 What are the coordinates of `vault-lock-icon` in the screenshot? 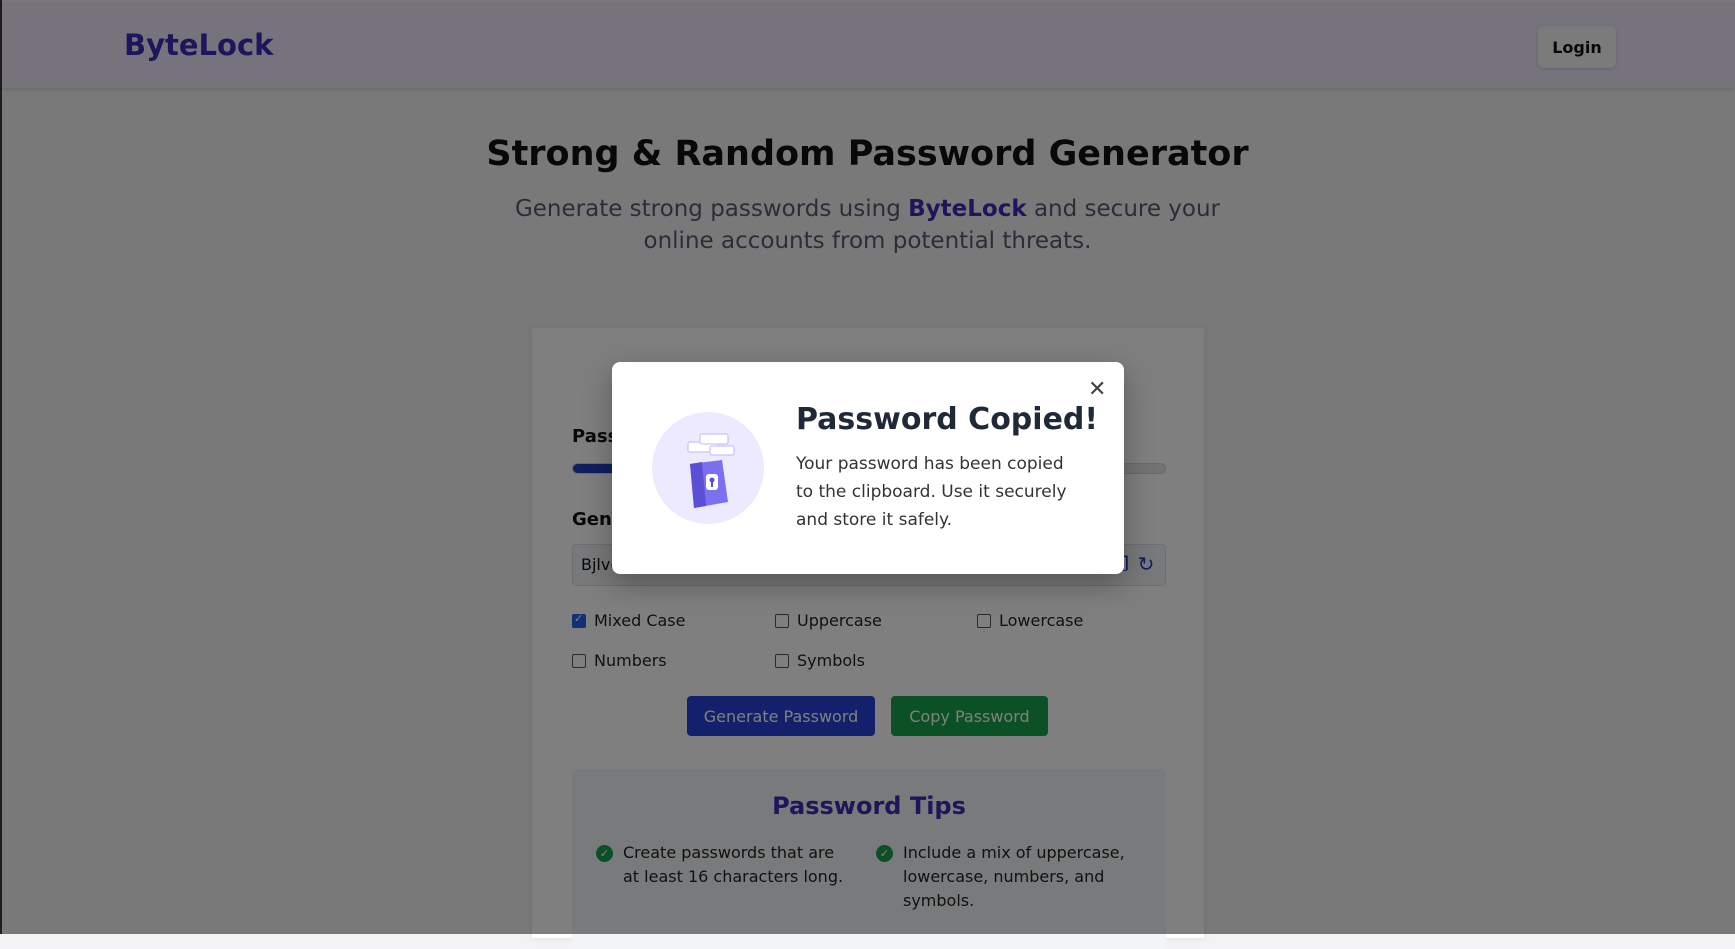 It's located at (708, 468).